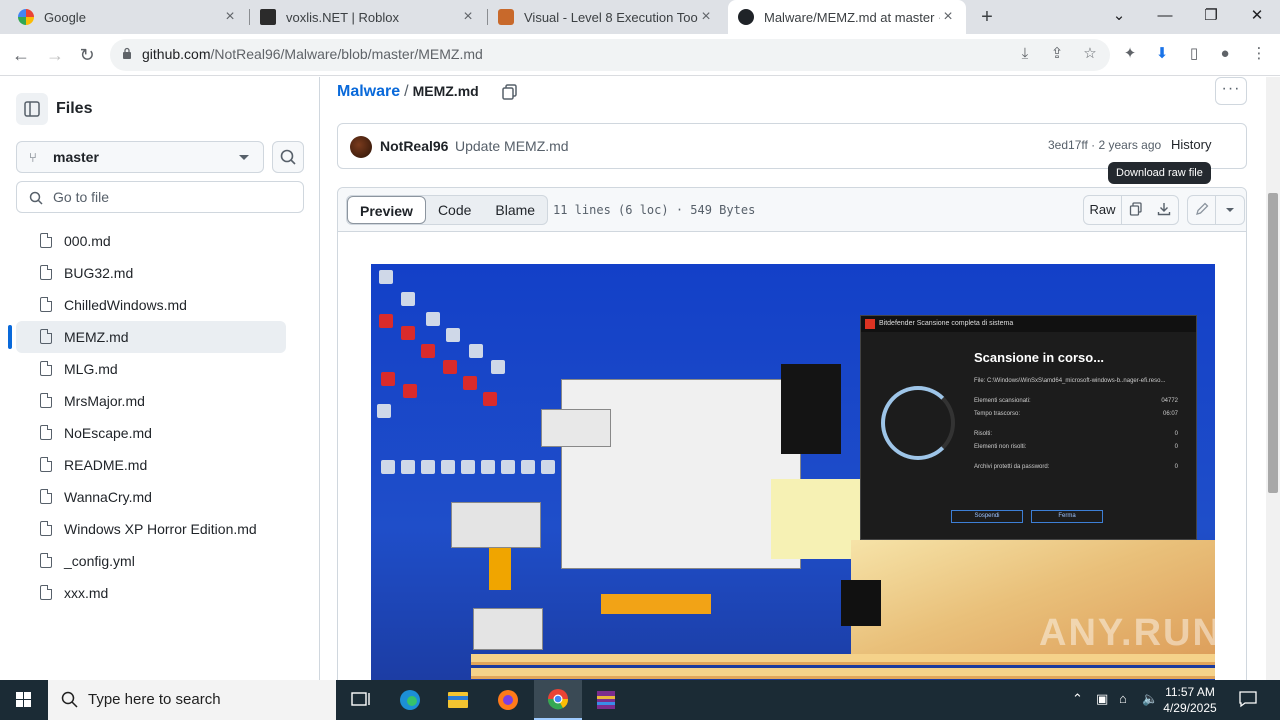 The height and width of the screenshot is (725, 1280). I want to click on branch-selector: ⑂ master, so click(140, 157).